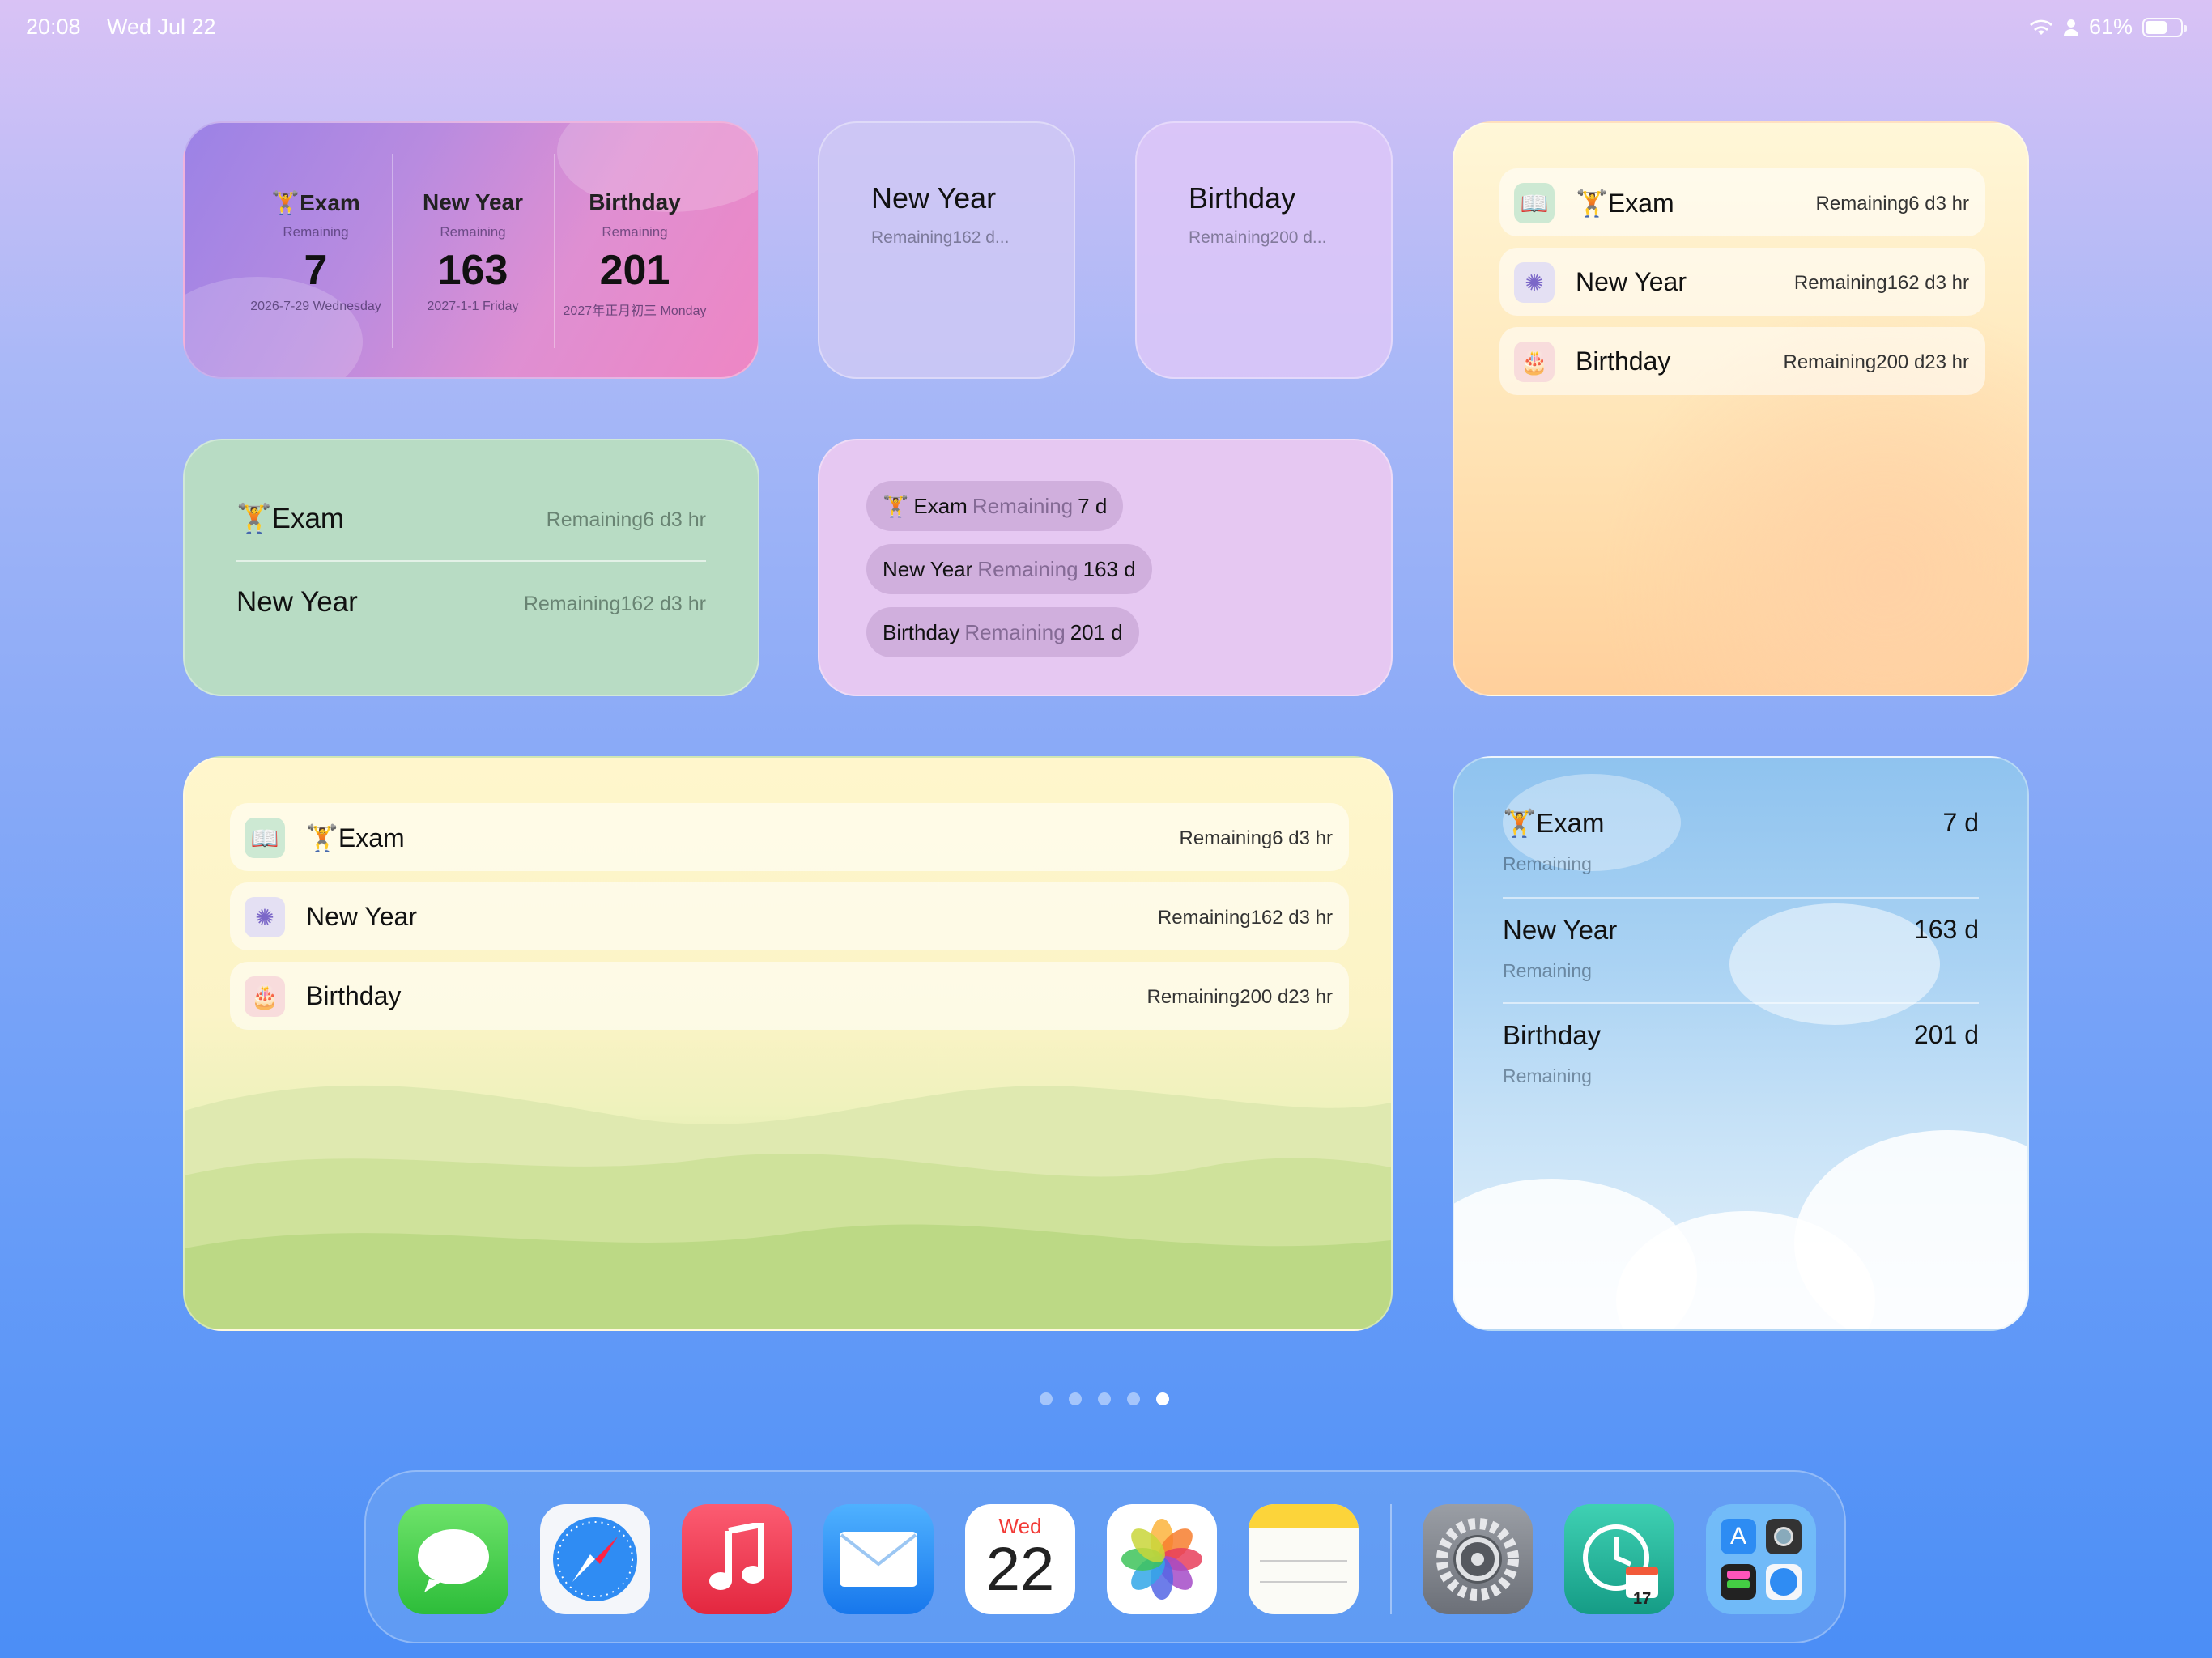 The width and height of the screenshot is (2212, 1658). What do you see at coordinates (941, 505) in the screenshot?
I see `pill-name: Exam` at bounding box center [941, 505].